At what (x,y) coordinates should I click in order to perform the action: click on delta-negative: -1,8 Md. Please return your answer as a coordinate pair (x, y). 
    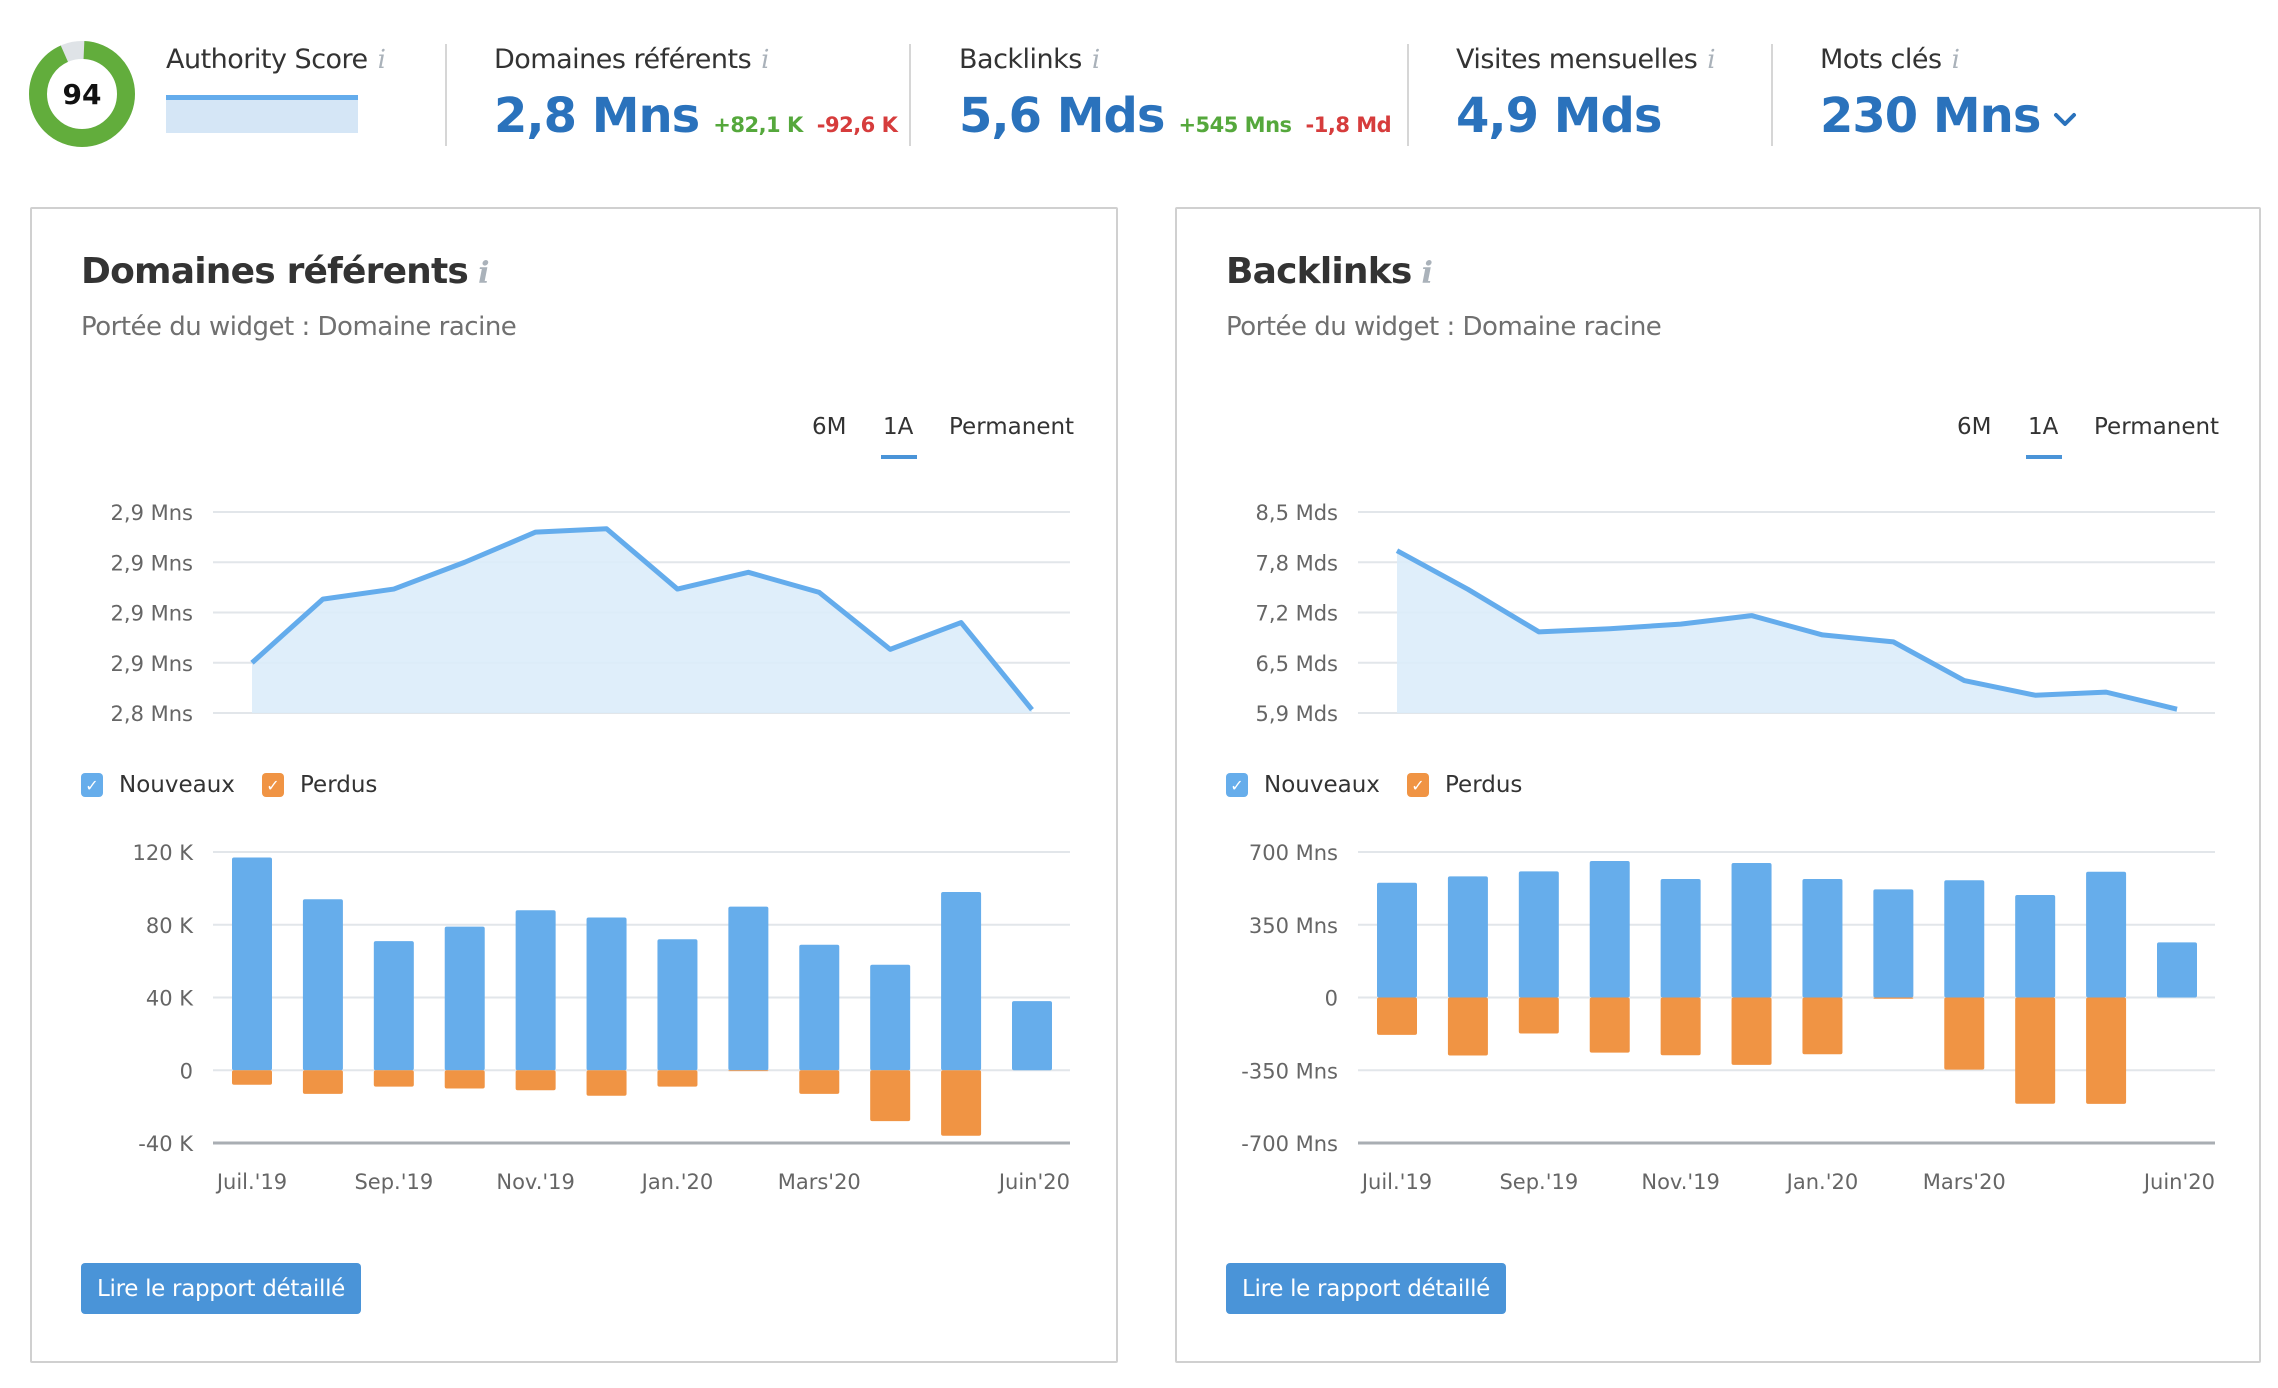
    Looking at the image, I should click on (1348, 125).